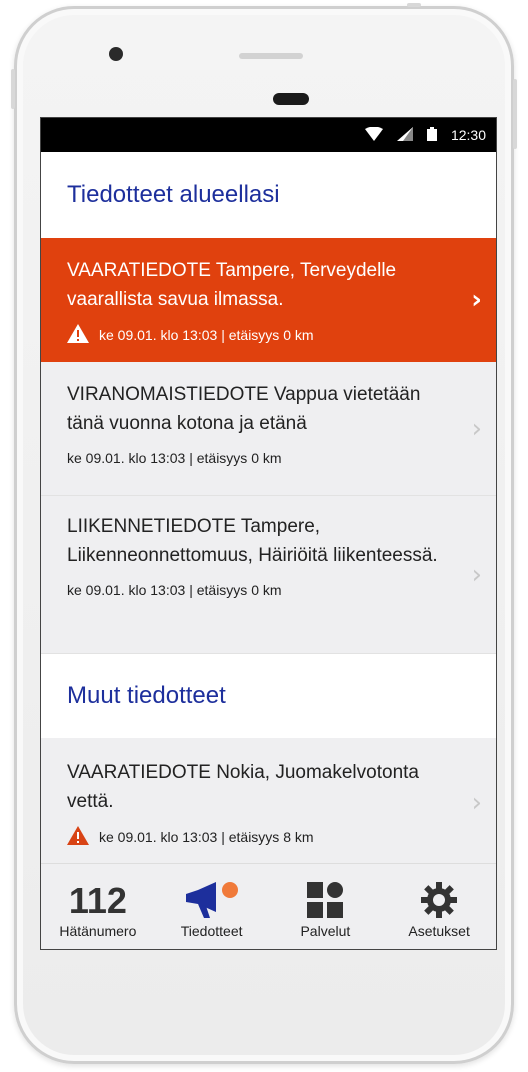  What do you see at coordinates (414, 5) in the screenshot?
I see `phone-top-button` at bounding box center [414, 5].